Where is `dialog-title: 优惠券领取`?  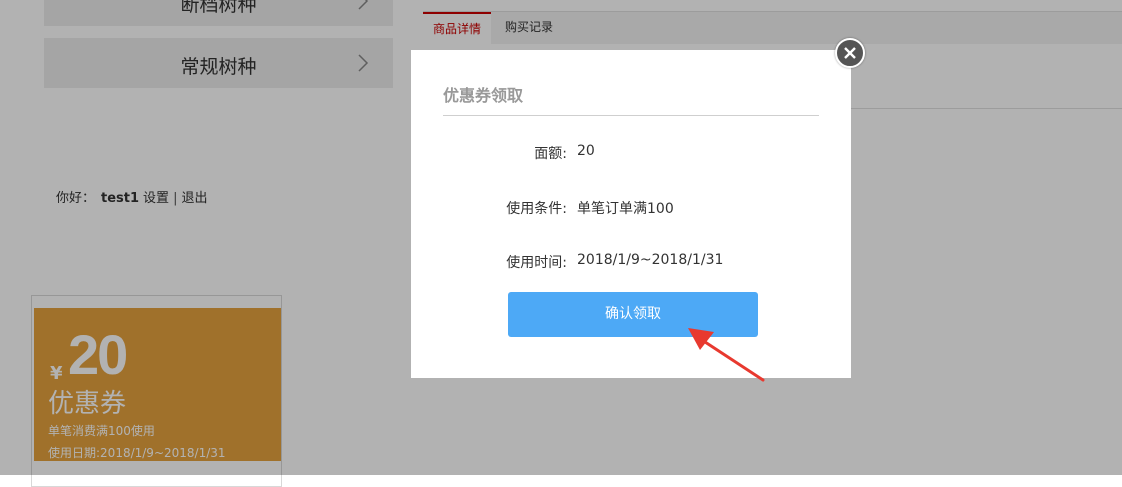
dialog-title: 优惠券领取 is located at coordinates (483, 95).